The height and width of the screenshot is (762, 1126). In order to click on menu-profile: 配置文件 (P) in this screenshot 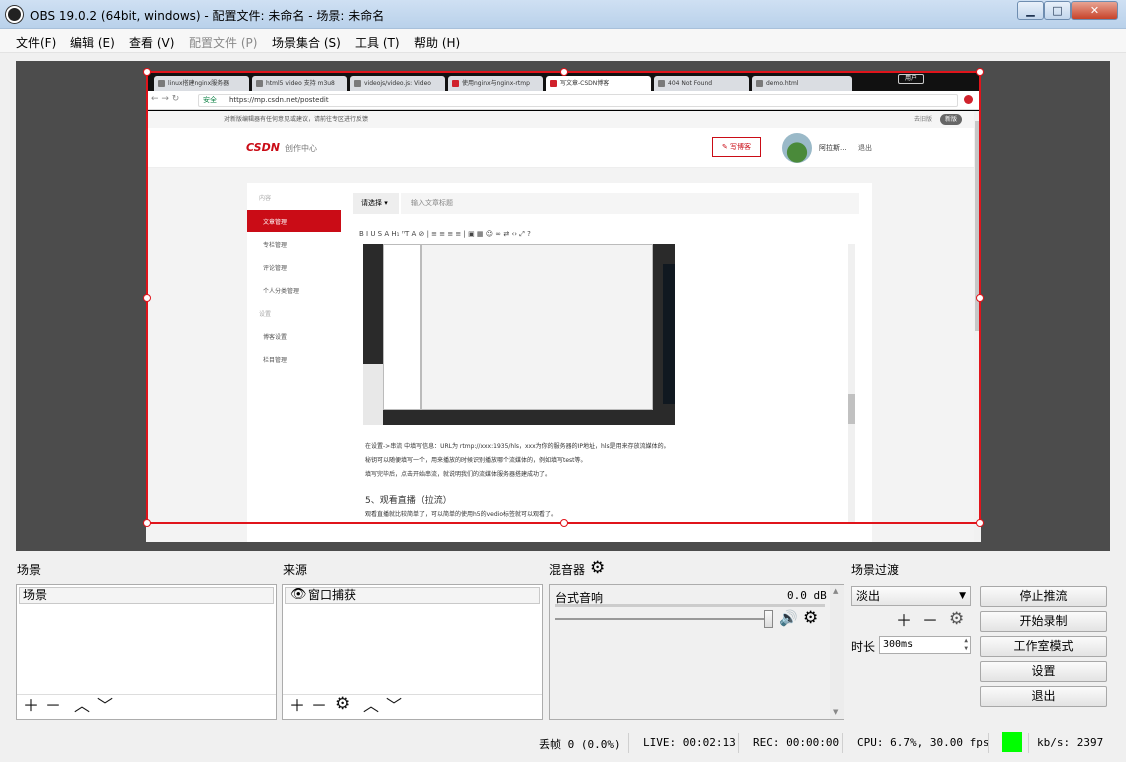, I will do `click(223, 42)`.